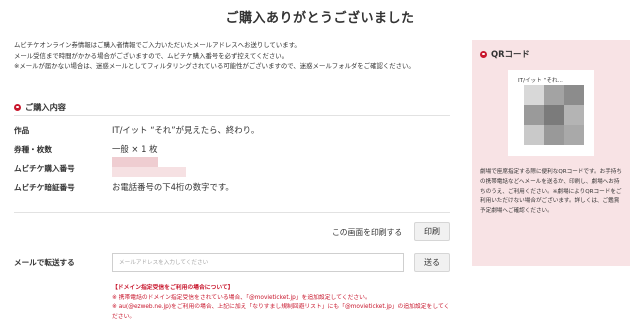  What do you see at coordinates (22, 130) in the screenshot?
I see `detail-label: 作品` at bounding box center [22, 130].